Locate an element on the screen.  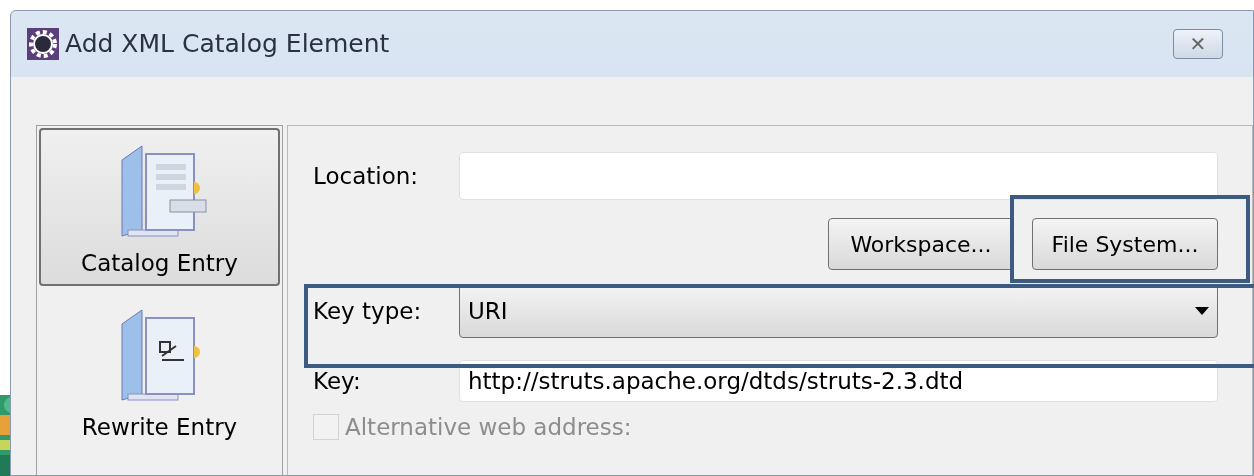
key-field: http://struts.apache.org/dtds/struts-2.3.dtd is located at coordinates (838, 381).